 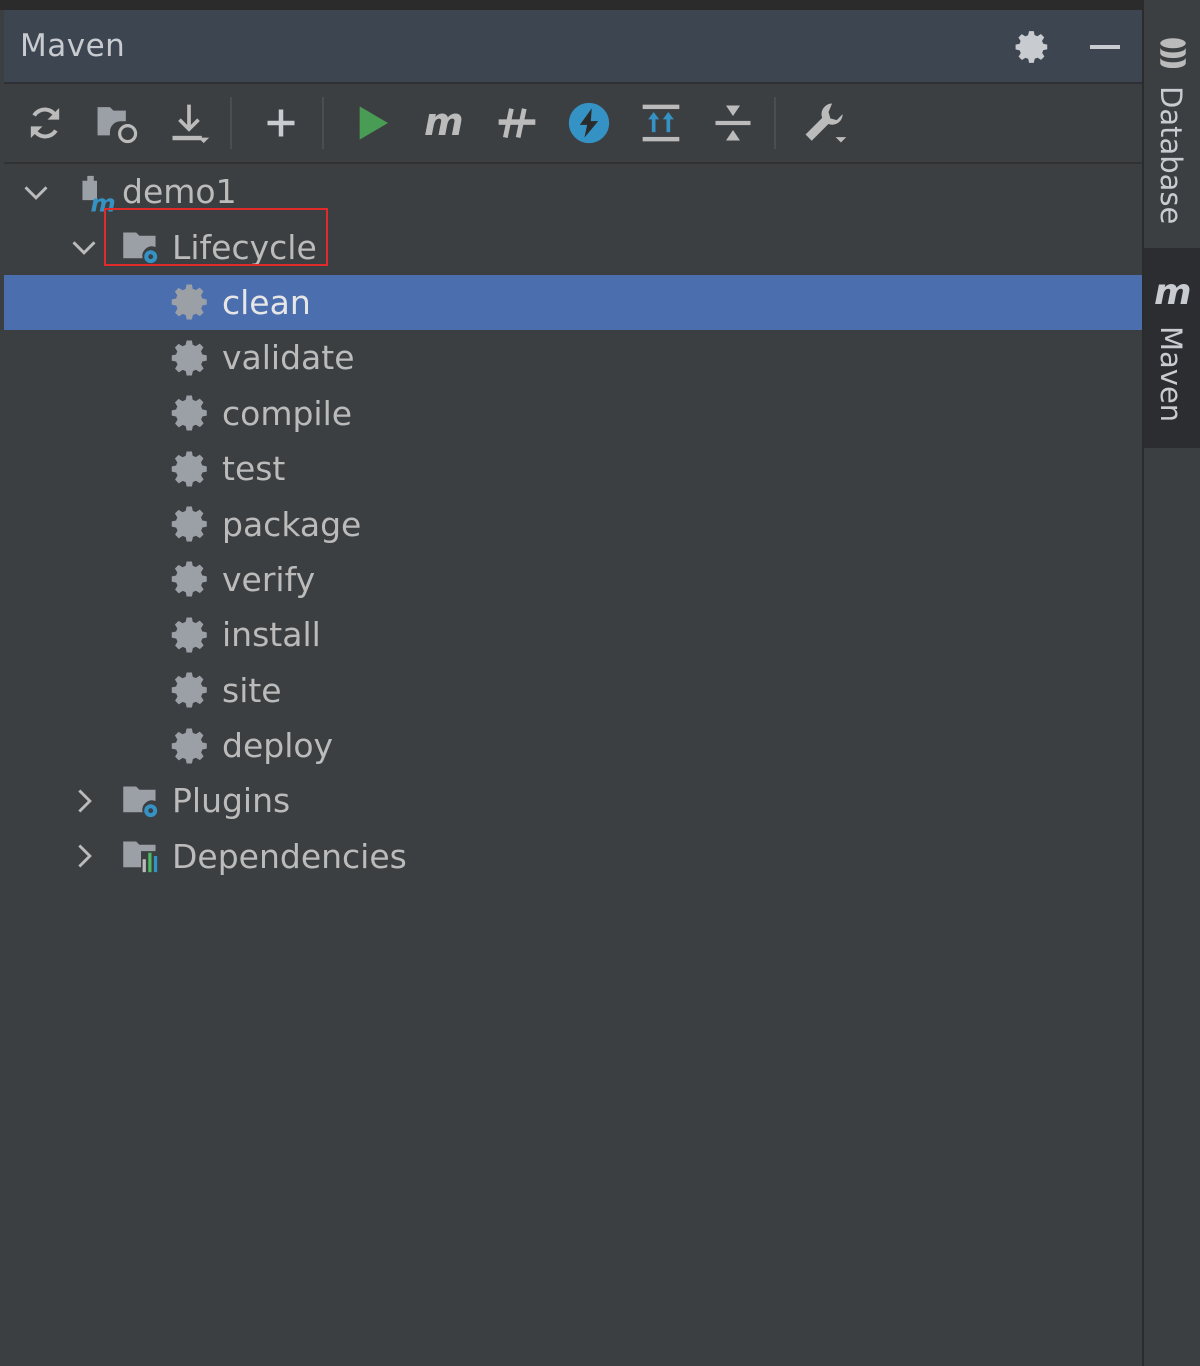 I want to click on generate-sources-button, so click(x=117, y=123).